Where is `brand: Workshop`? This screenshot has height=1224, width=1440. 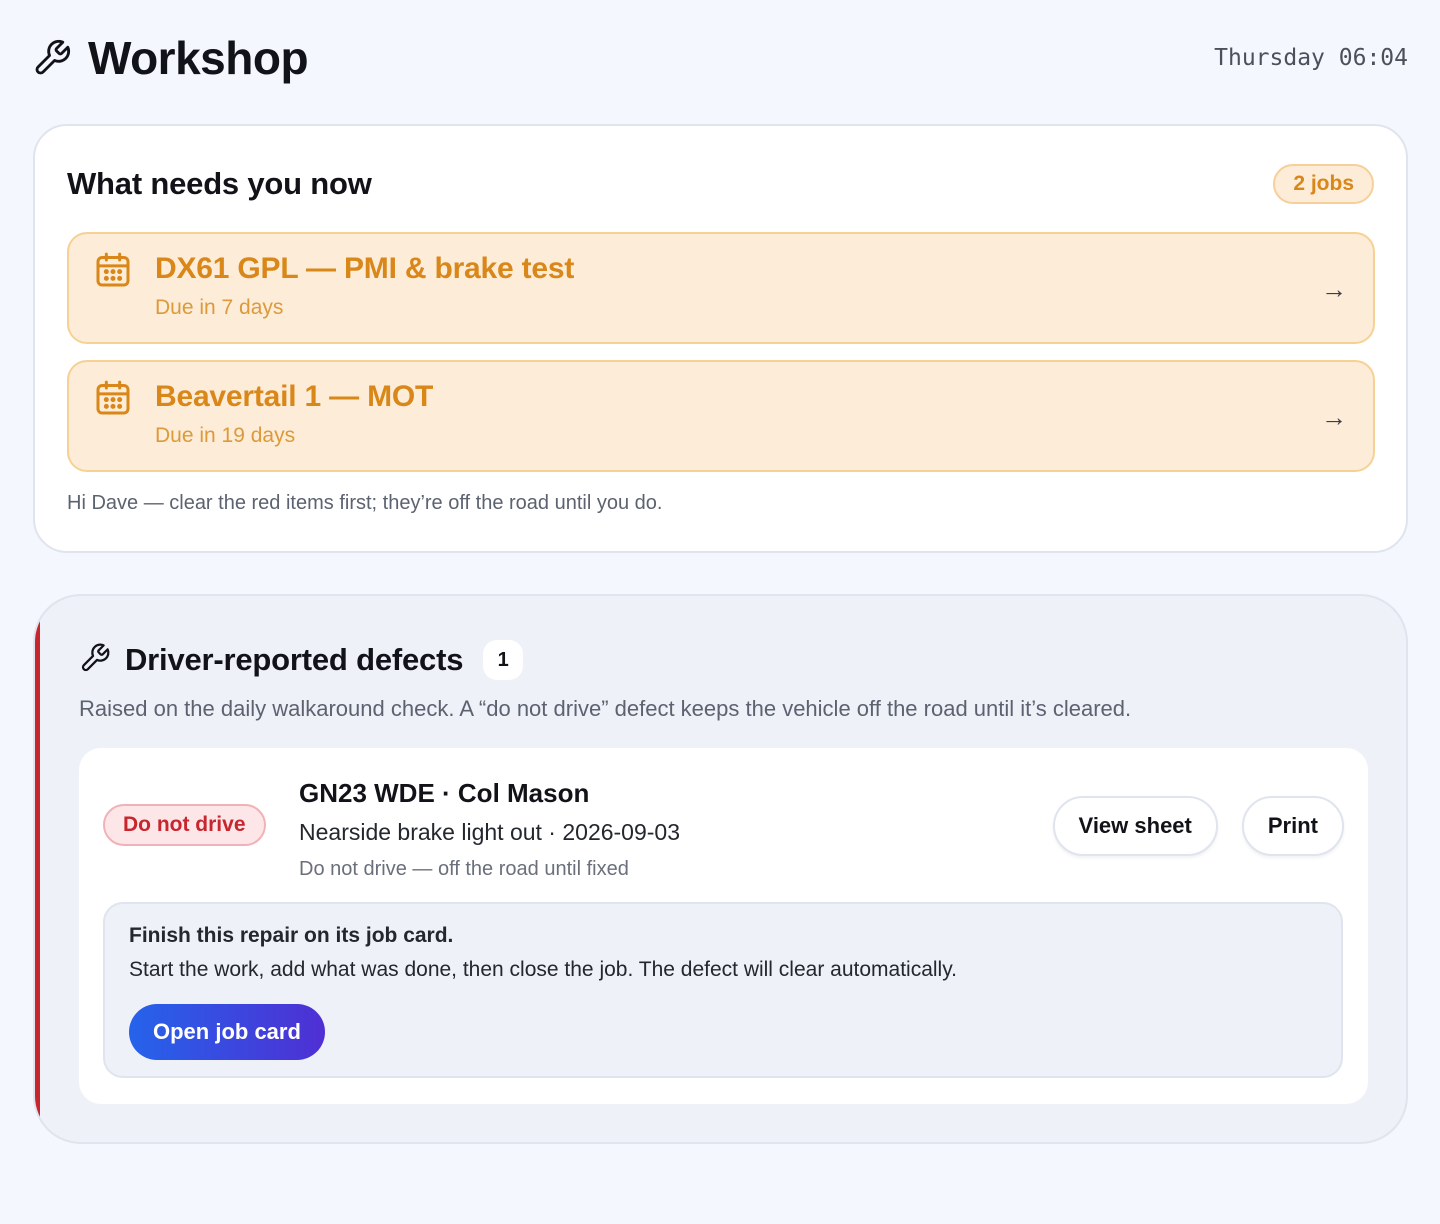
brand: Workshop is located at coordinates (170, 58).